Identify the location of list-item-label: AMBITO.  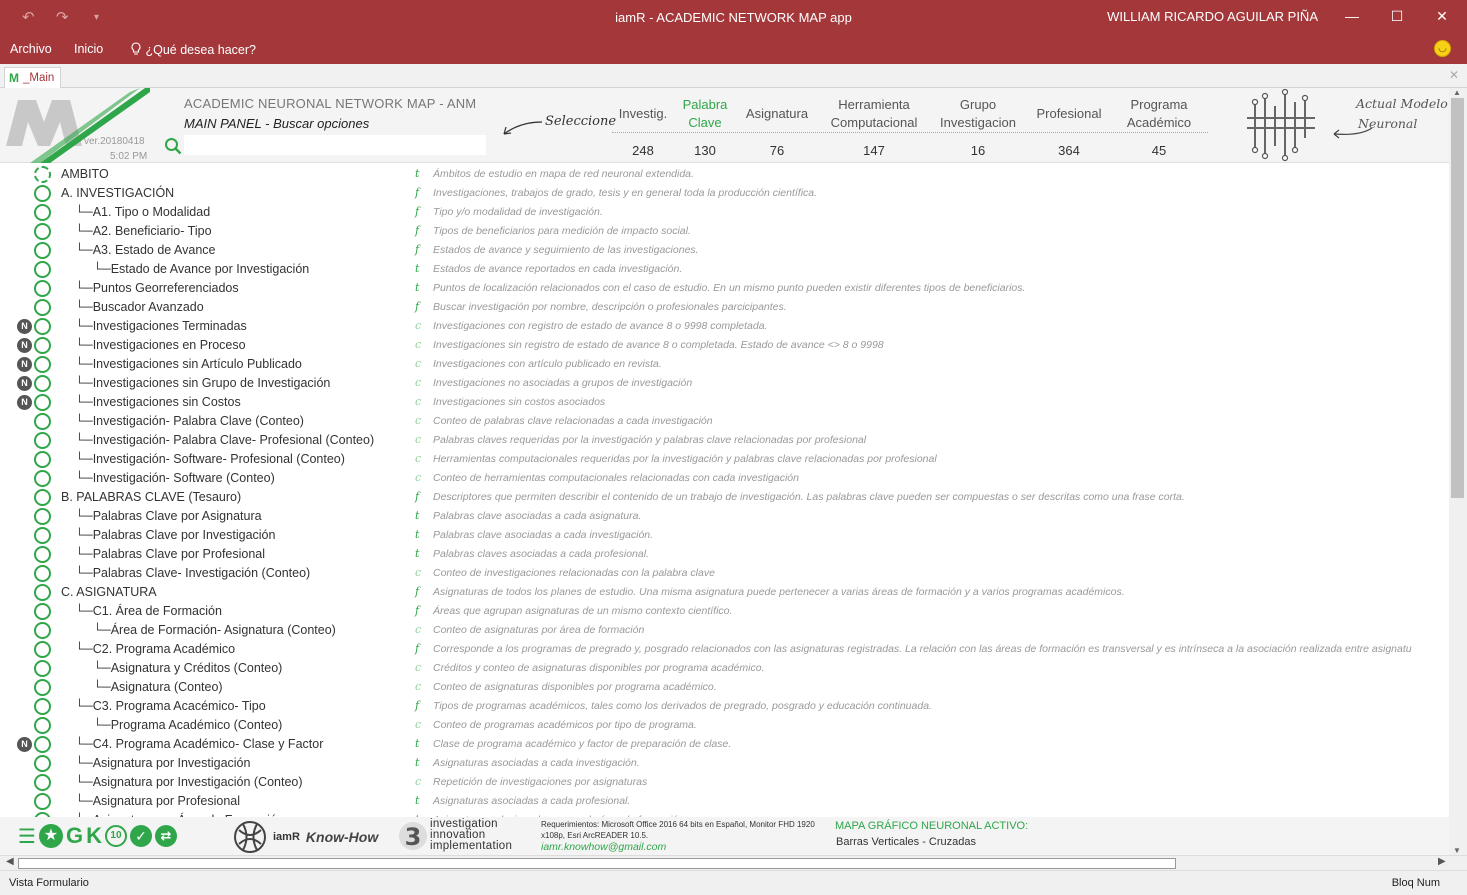
(85, 174).